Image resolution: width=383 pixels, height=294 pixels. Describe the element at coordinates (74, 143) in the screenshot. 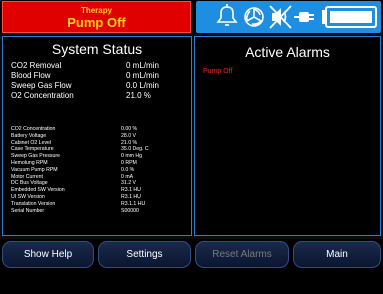

I see `detail-row: Cabinet O2 Level 21.0 %` at that location.